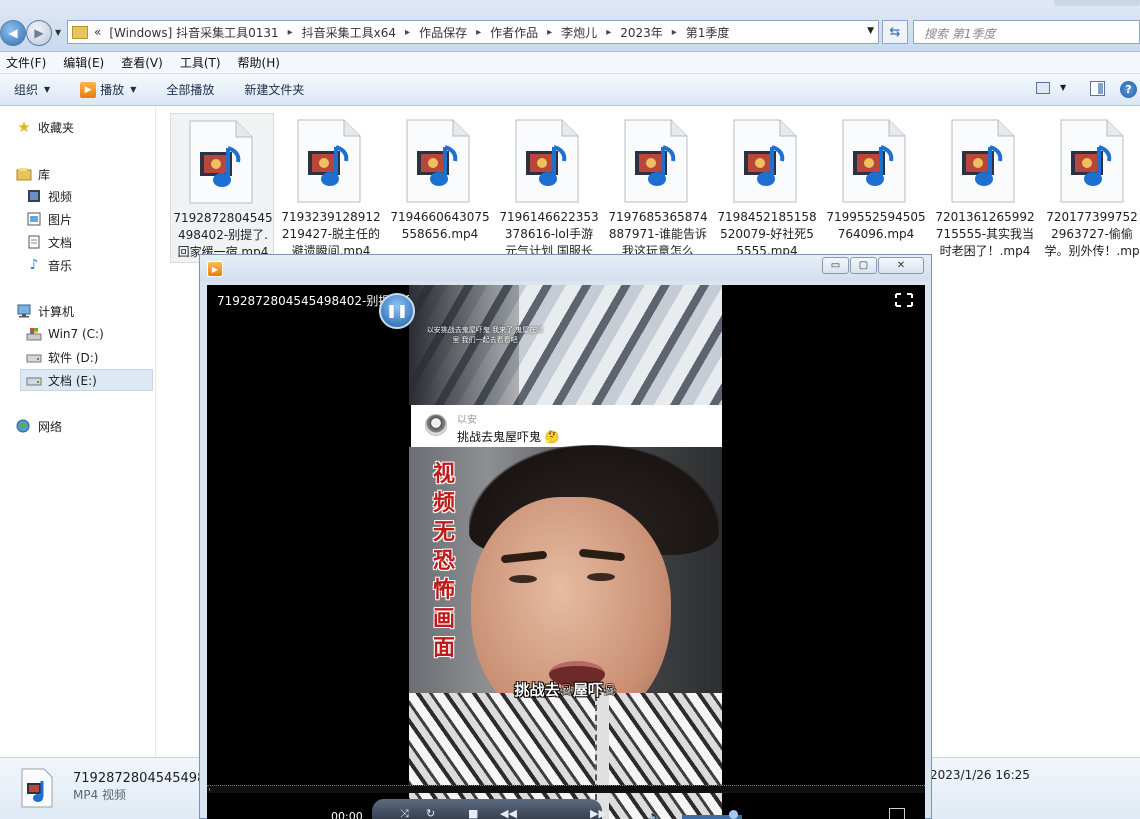  I want to click on selected-file-date: 2023/1/26 16:25, so click(980, 775).